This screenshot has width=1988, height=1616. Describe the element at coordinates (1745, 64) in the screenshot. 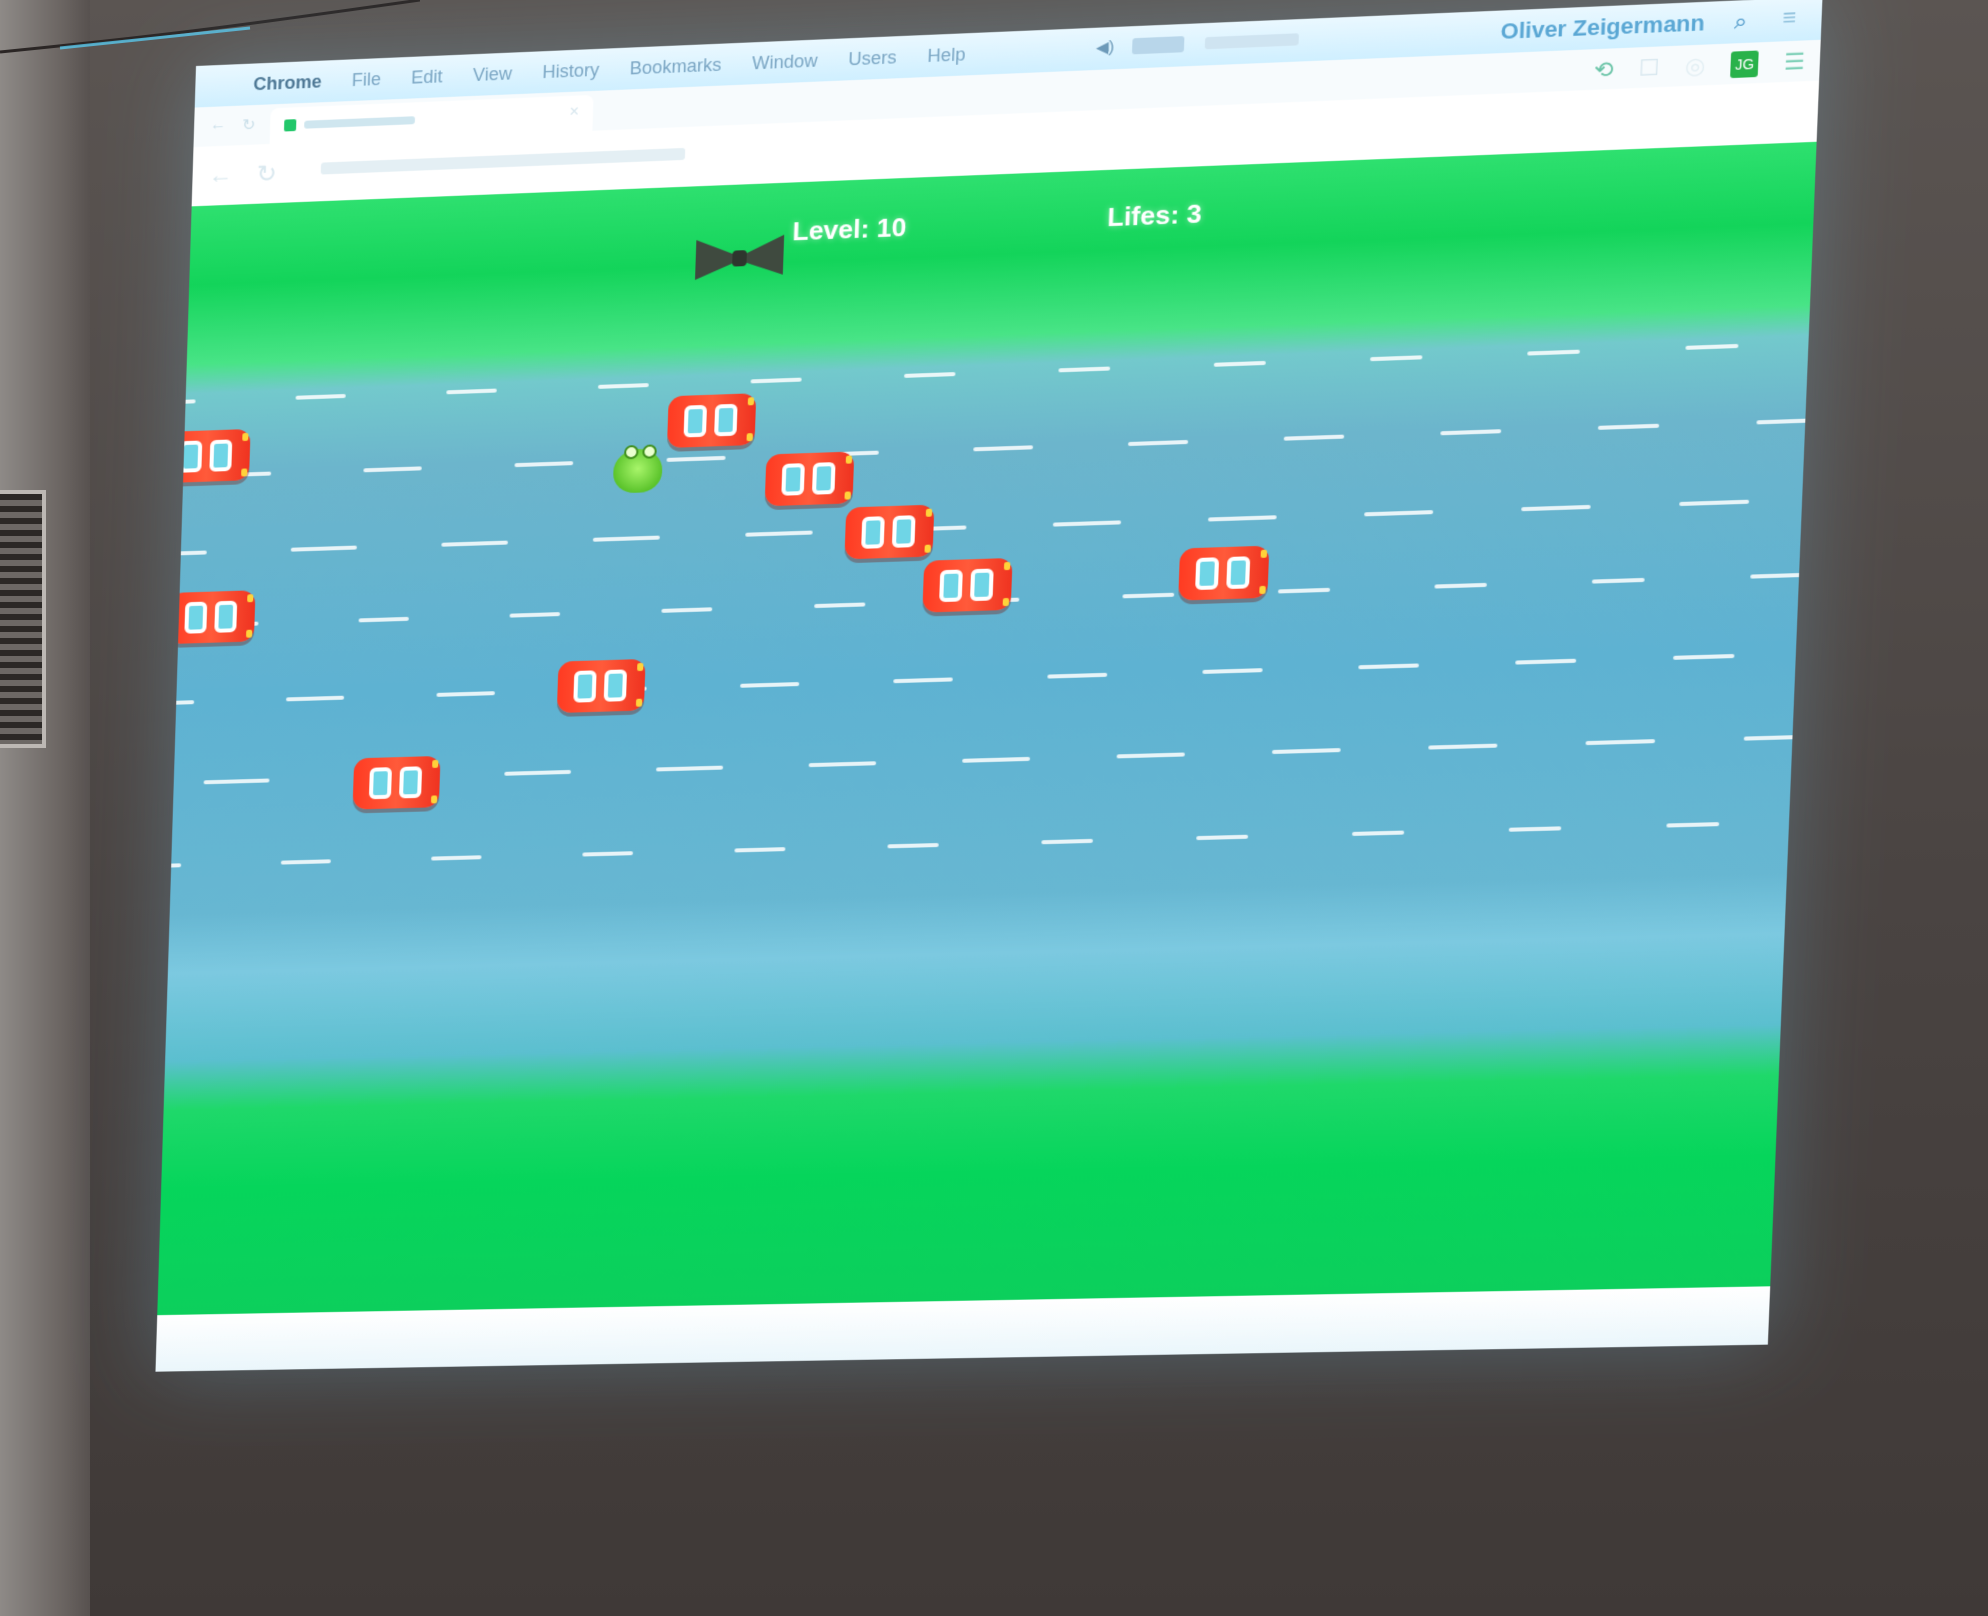

I see `extension-icon: JG` at that location.